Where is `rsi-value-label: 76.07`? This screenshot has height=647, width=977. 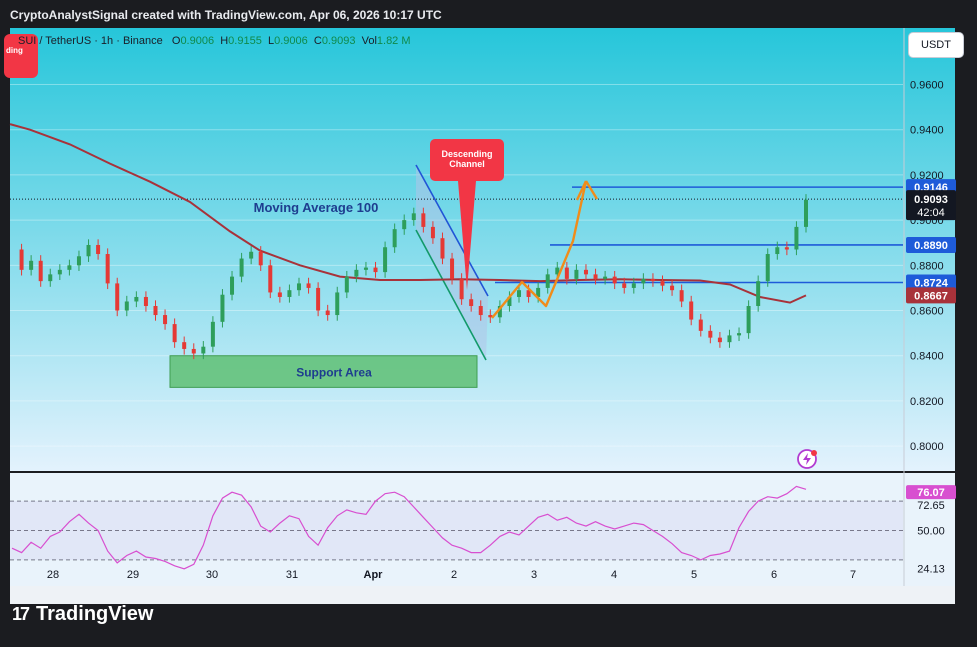 rsi-value-label: 76.07 is located at coordinates (931, 493).